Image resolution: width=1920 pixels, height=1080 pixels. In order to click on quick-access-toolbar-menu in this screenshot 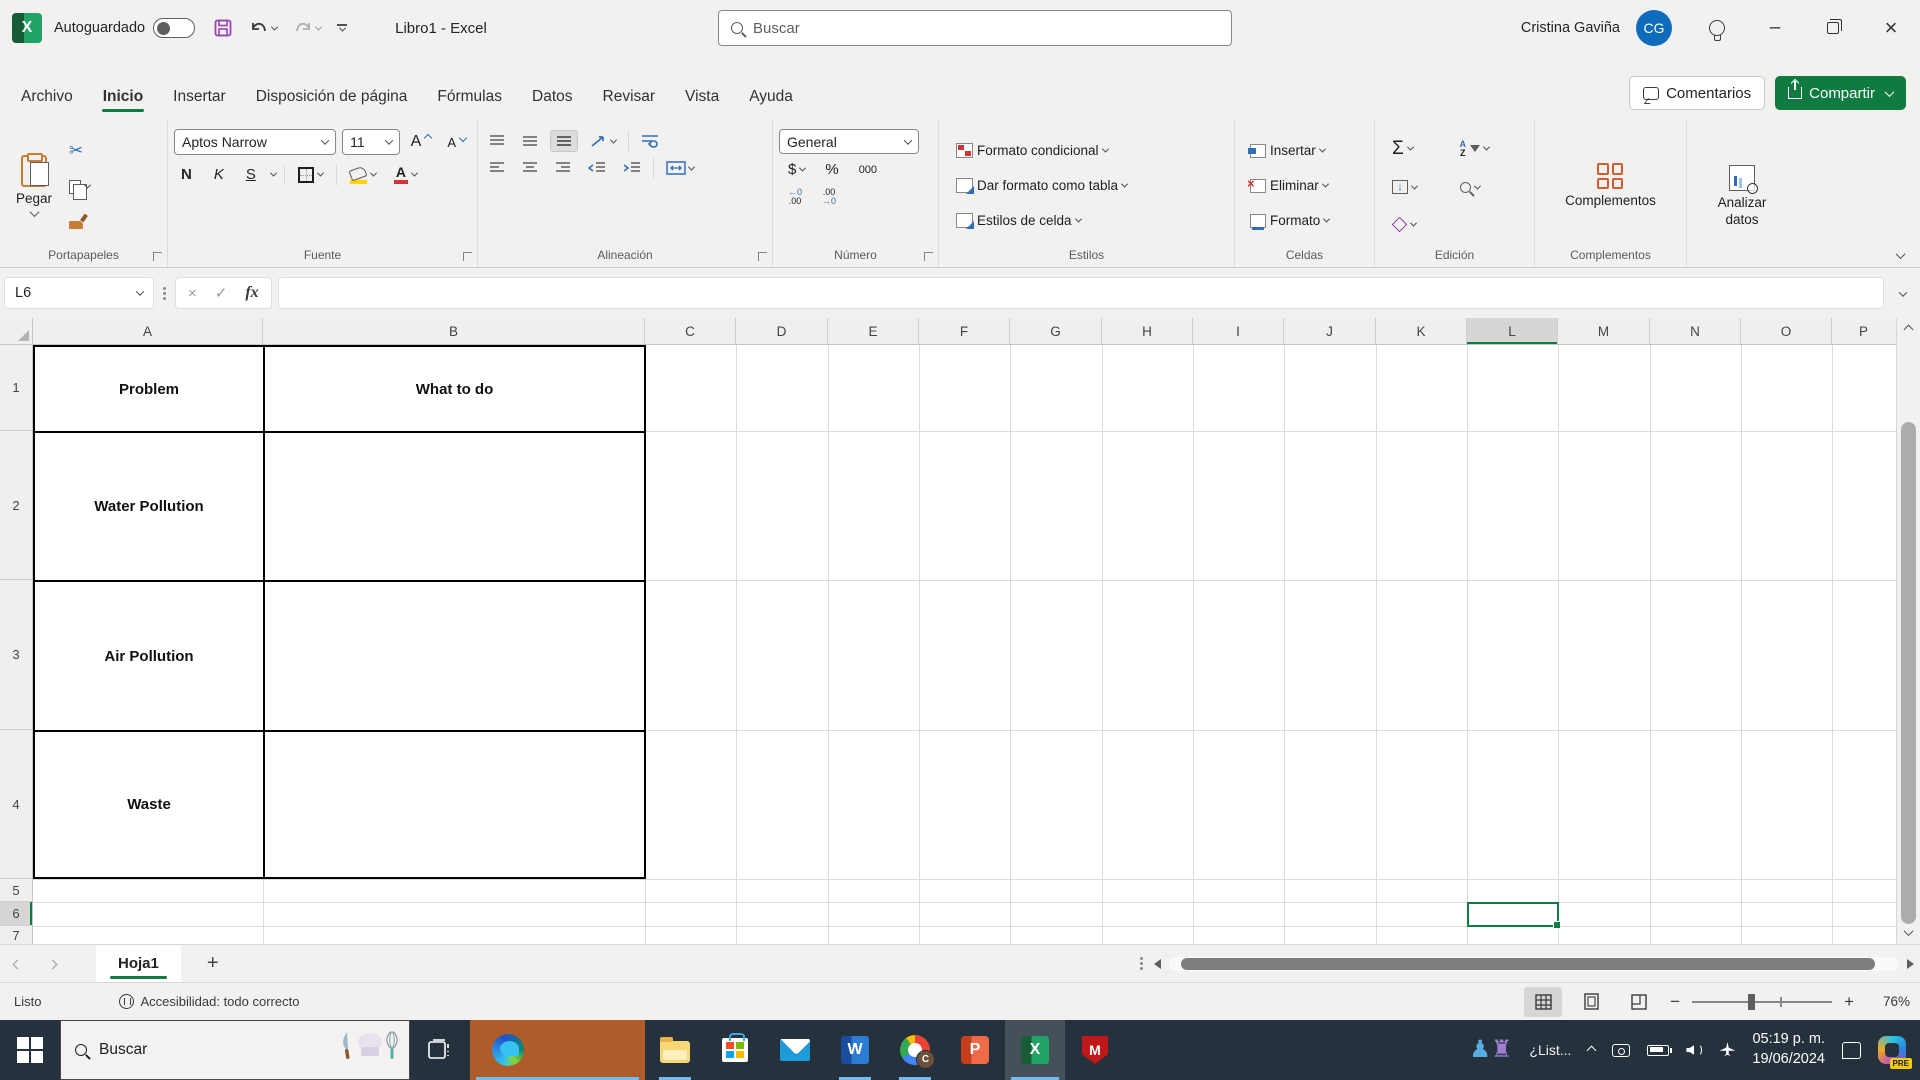, I will do `click(342, 28)`.